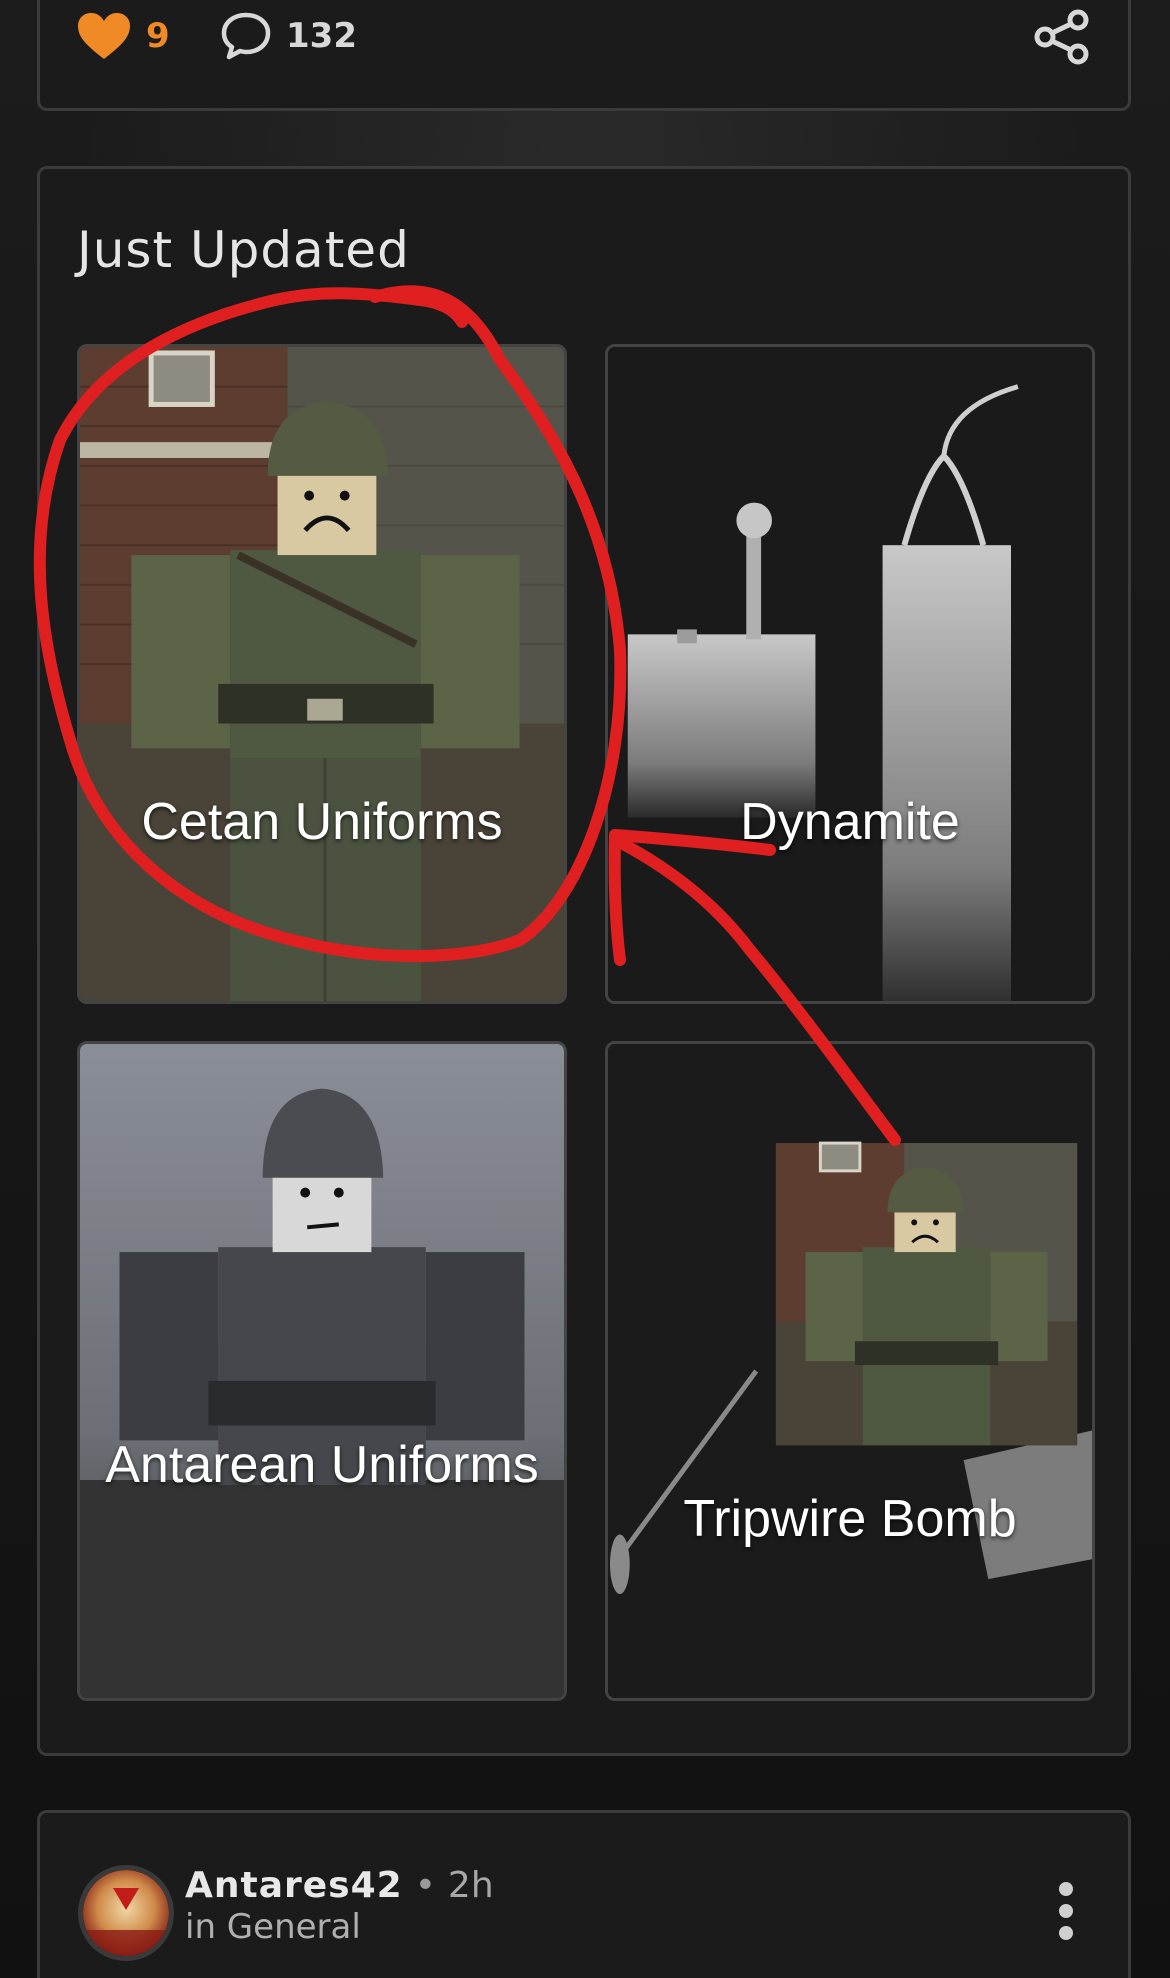 The height and width of the screenshot is (1978, 1170). I want to click on more-options-button, so click(1066, 1913).